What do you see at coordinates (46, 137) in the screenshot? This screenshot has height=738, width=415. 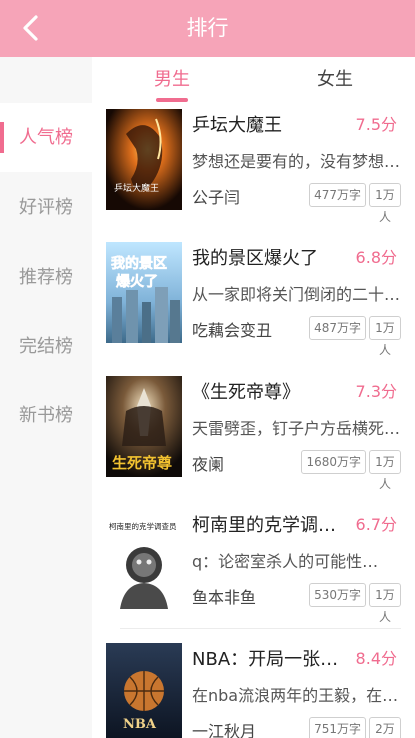 I see `sidebar-item-popular: 人气榜` at bounding box center [46, 137].